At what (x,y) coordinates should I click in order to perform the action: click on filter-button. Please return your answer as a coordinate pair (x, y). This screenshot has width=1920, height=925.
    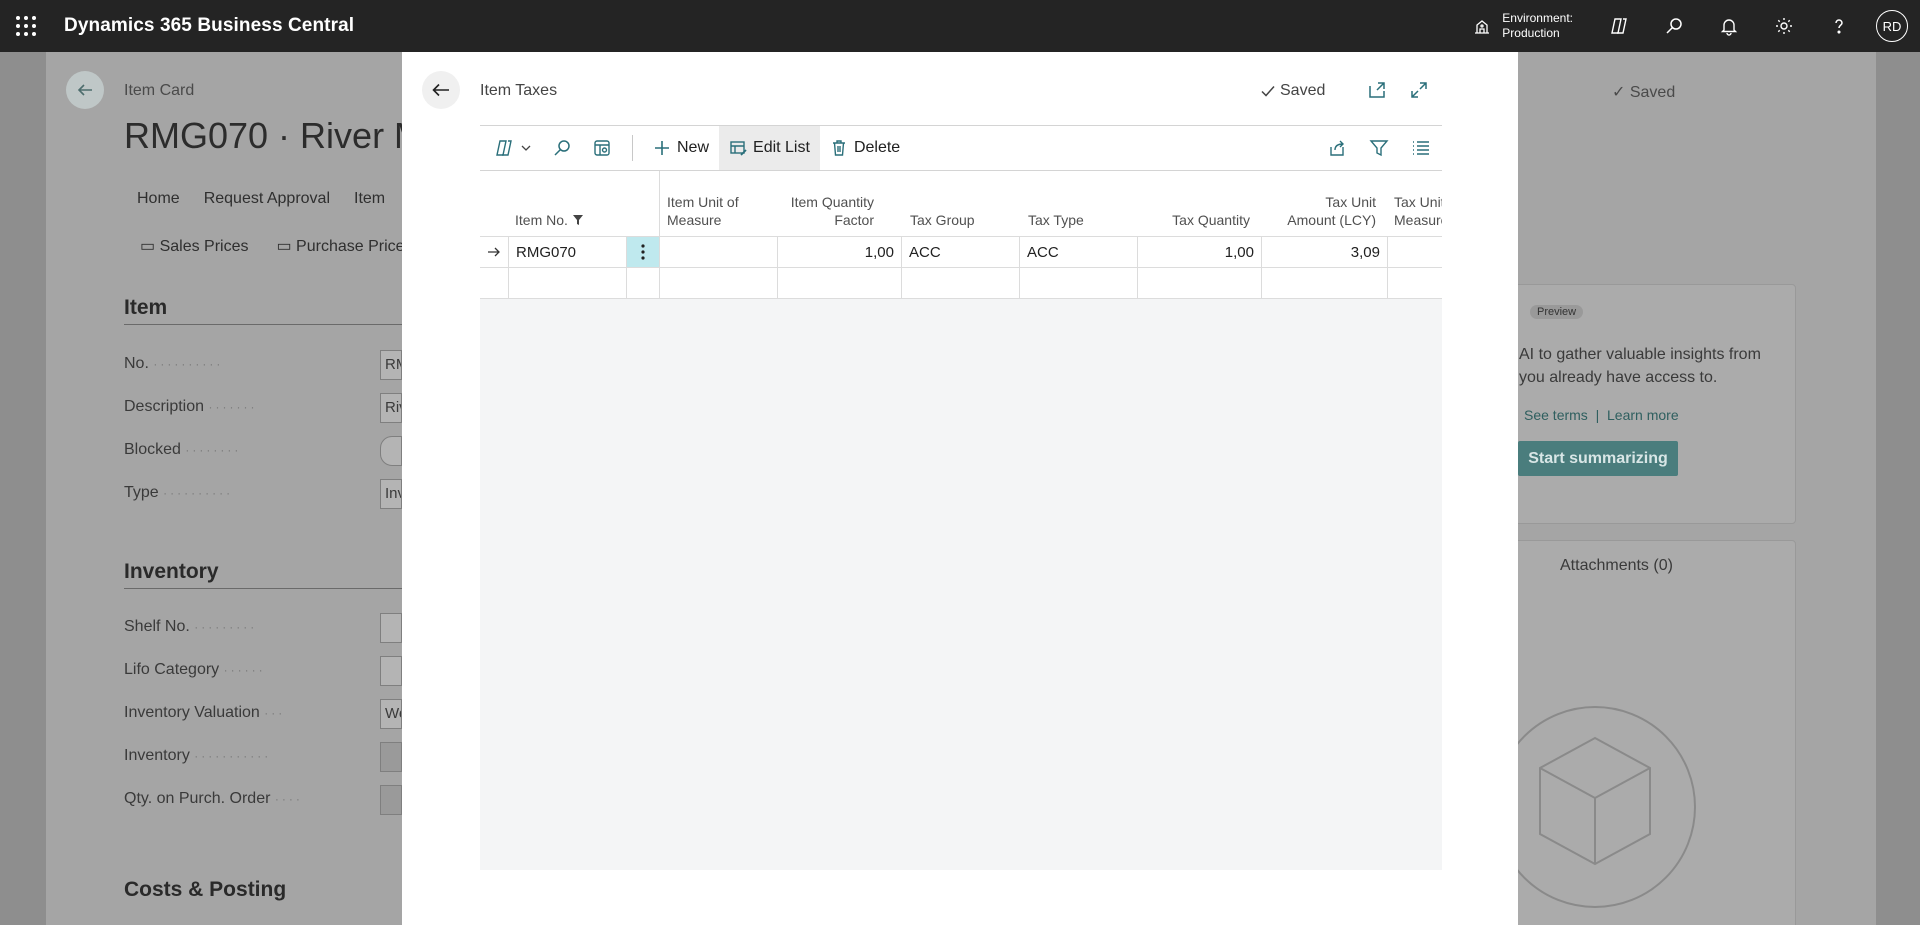
    Looking at the image, I should click on (1379, 148).